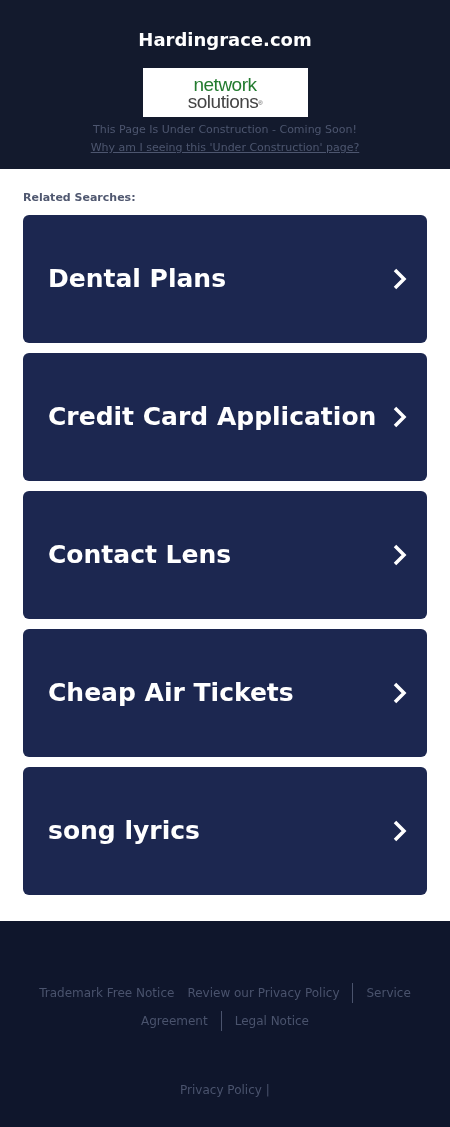 This screenshot has width=450, height=1127. Describe the element at coordinates (80, 198) in the screenshot. I see `section-heading: Related Searches:` at that location.